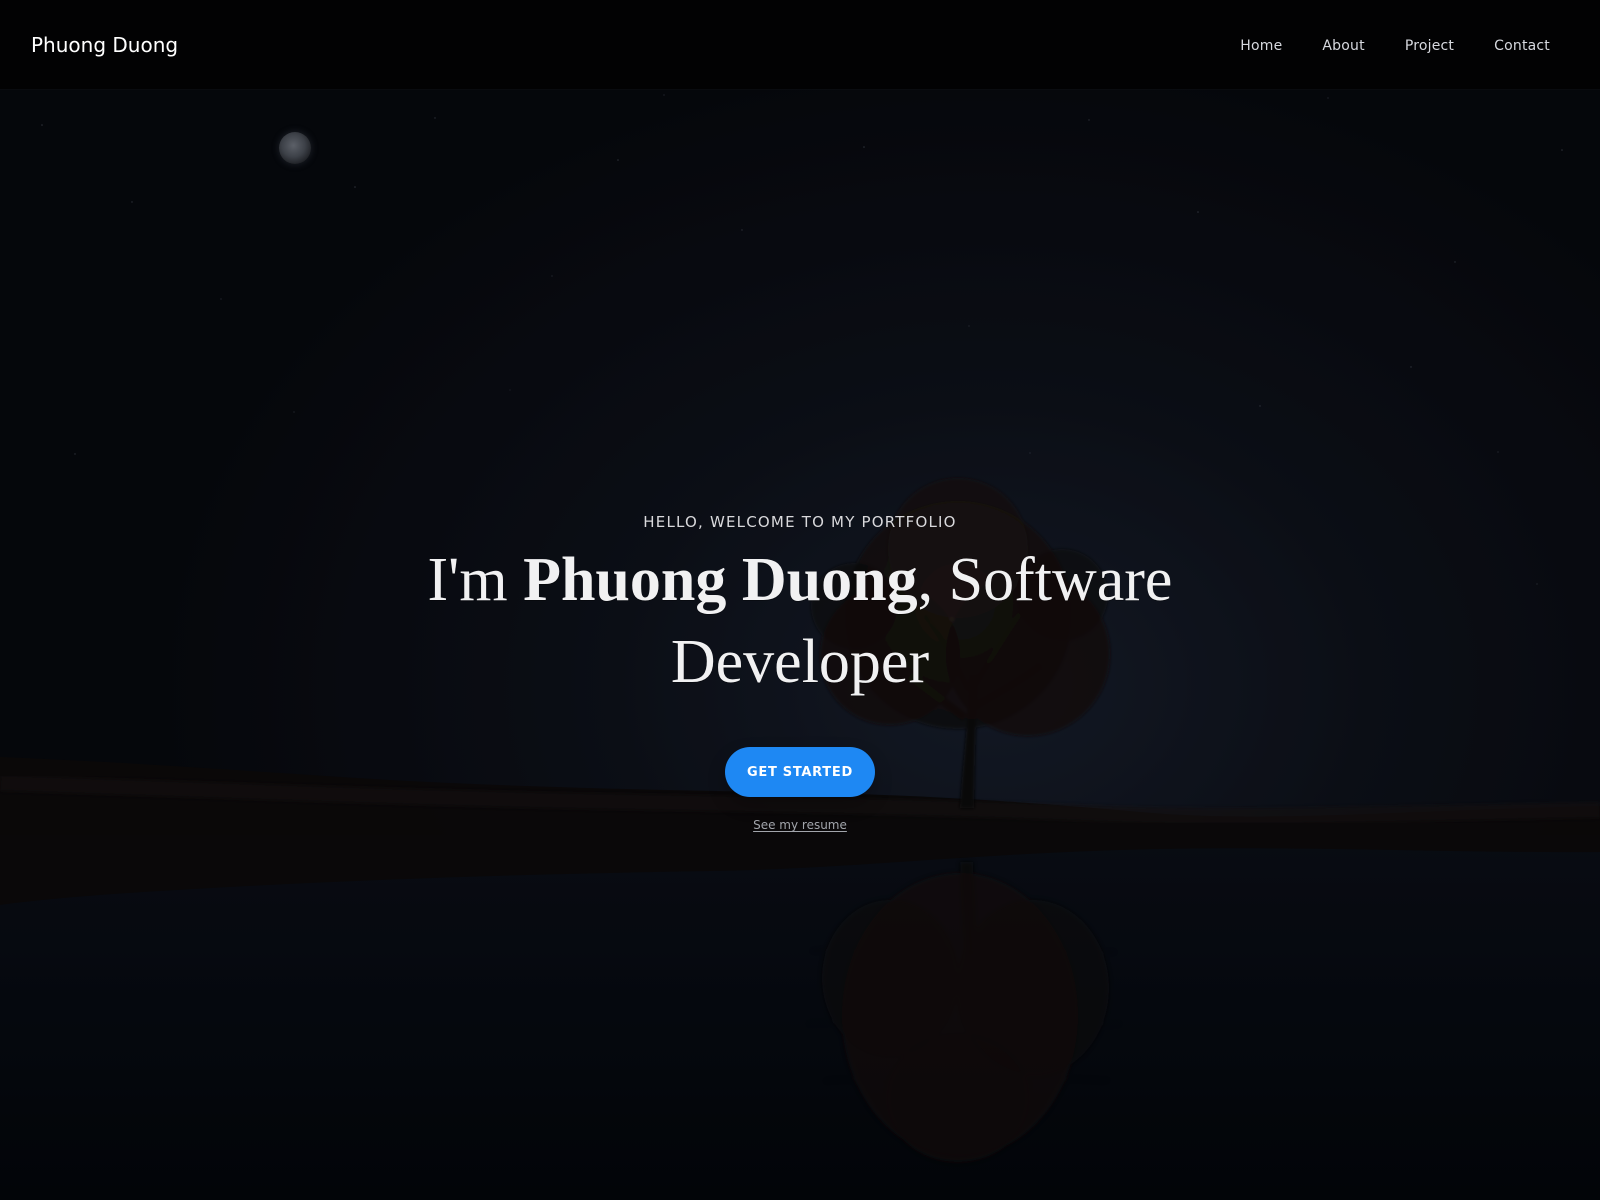  What do you see at coordinates (800, 522) in the screenshot?
I see `hero-eyebrow: HELLO, WELCOME TO MY PORTFOLIO` at bounding box center [800, 522].